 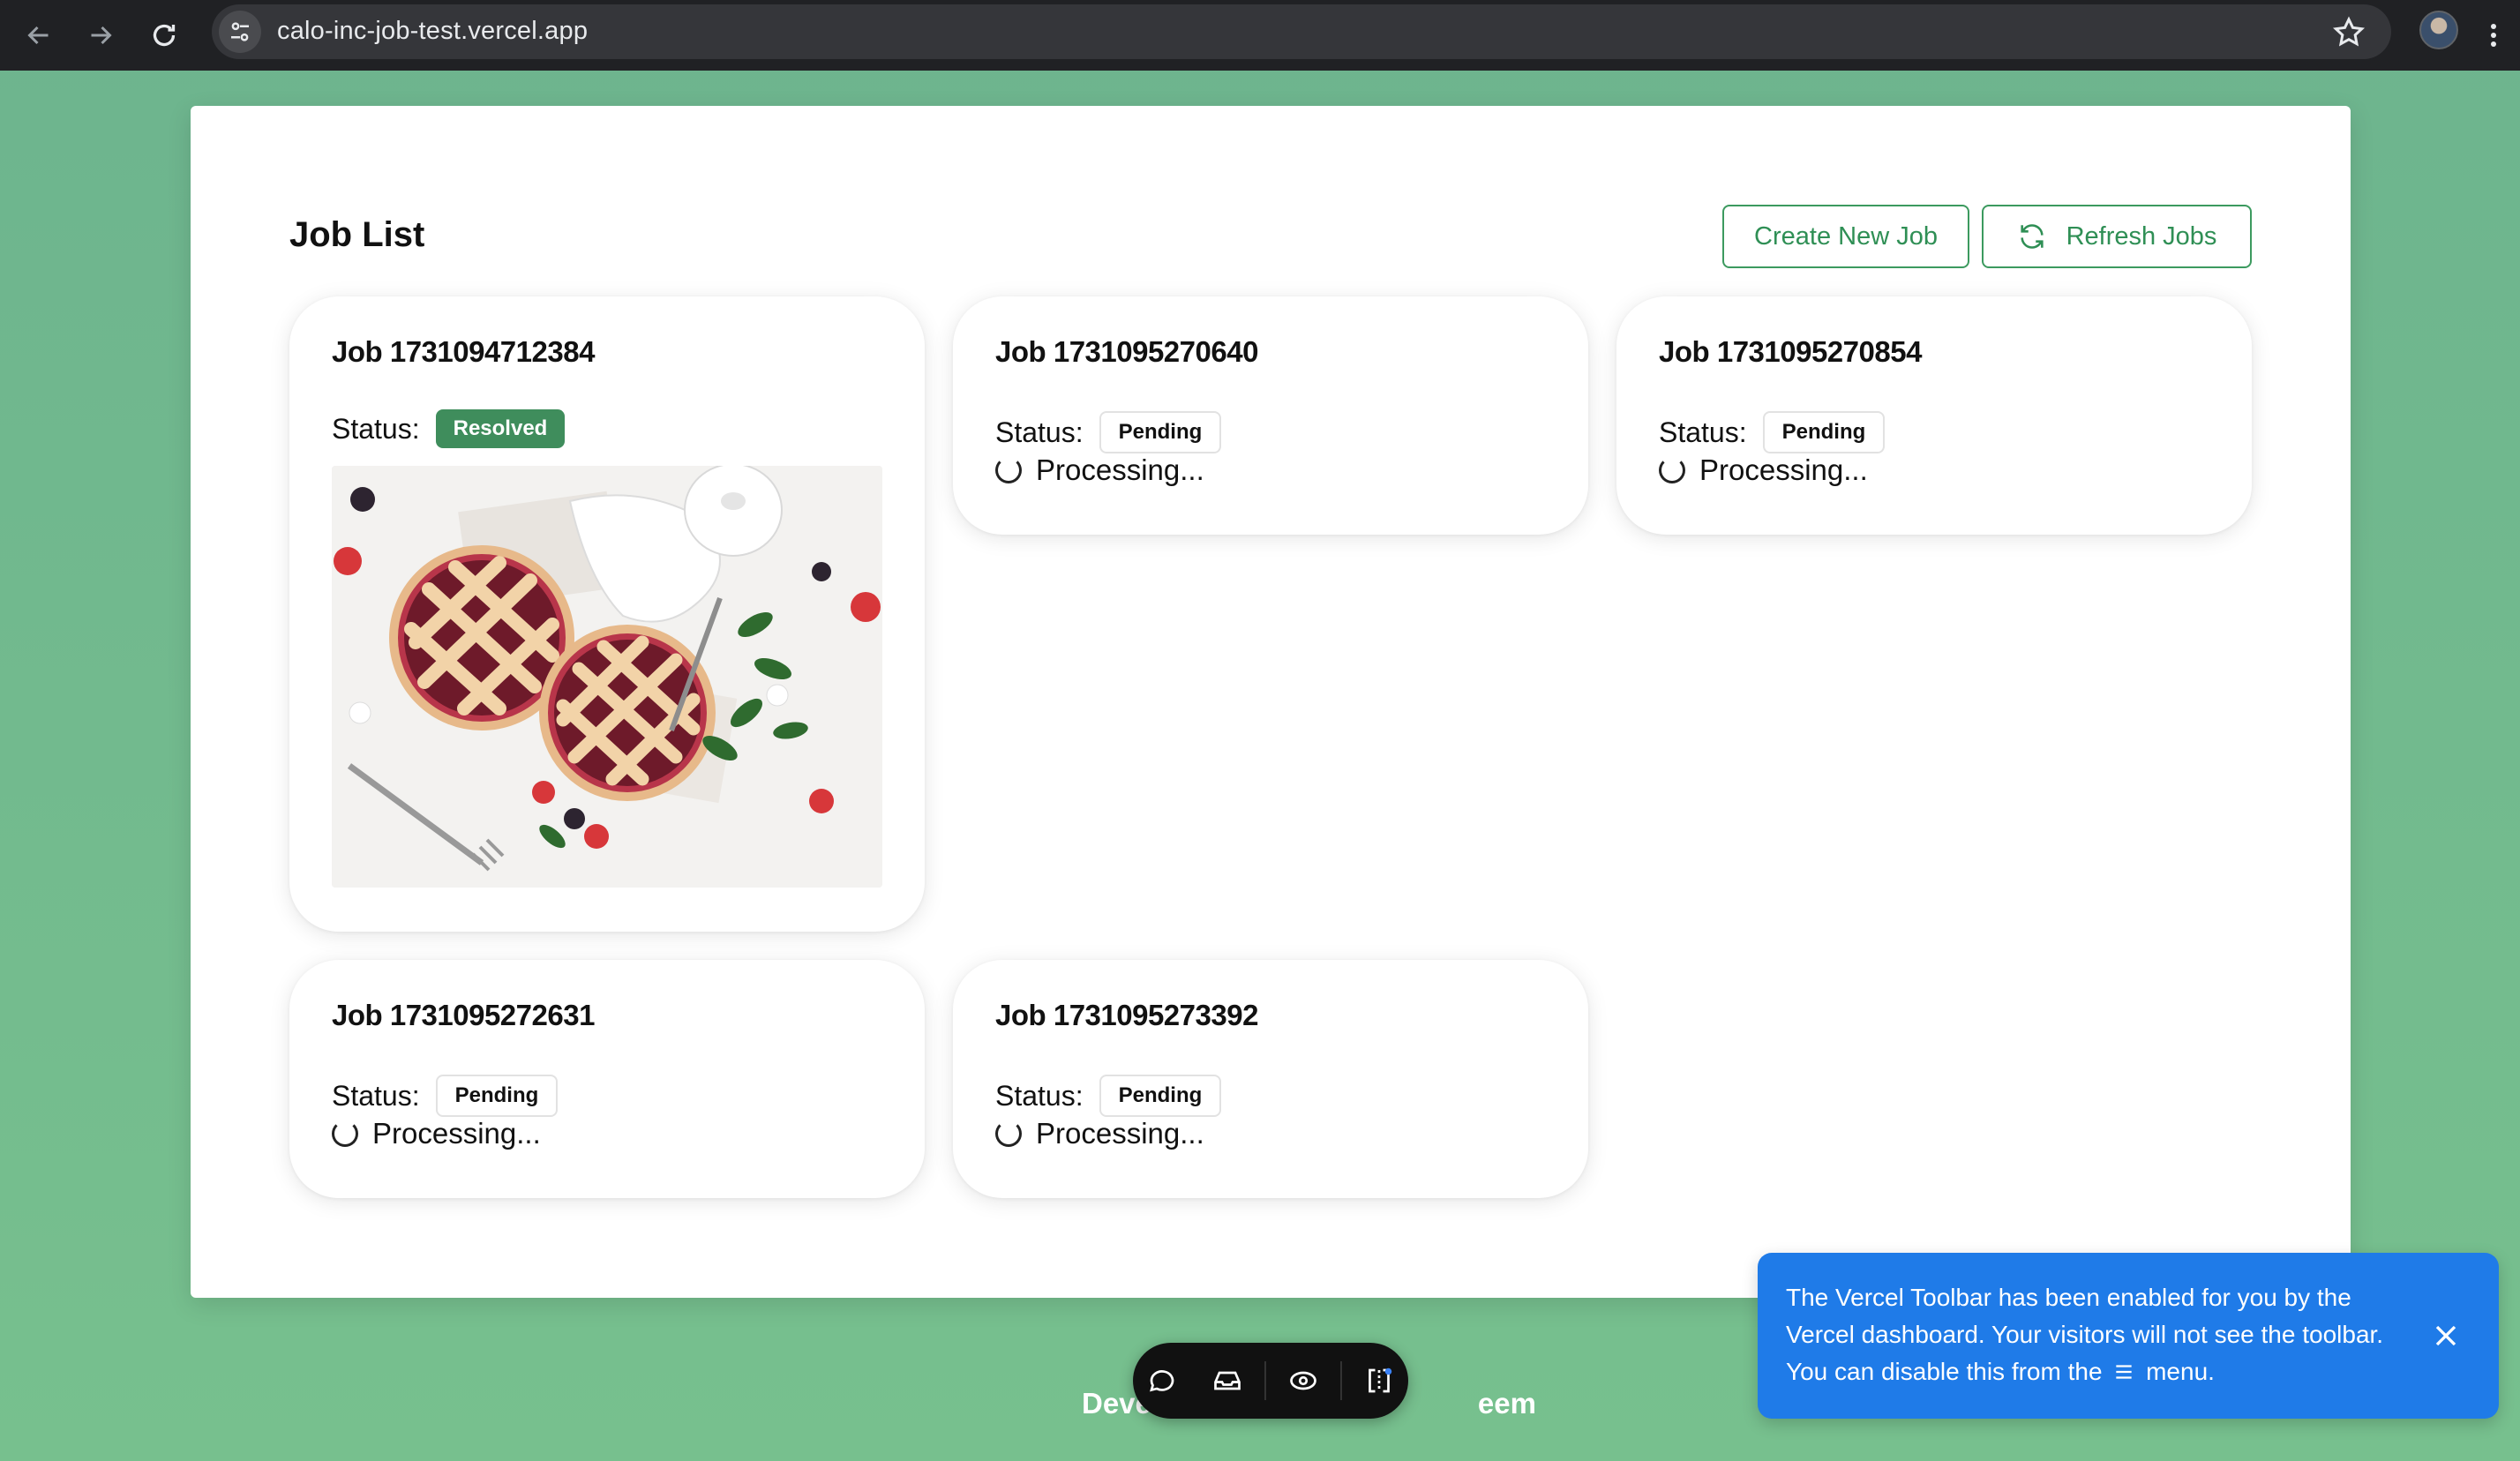 I want to click on forward-button, so click(x=101, y=35).